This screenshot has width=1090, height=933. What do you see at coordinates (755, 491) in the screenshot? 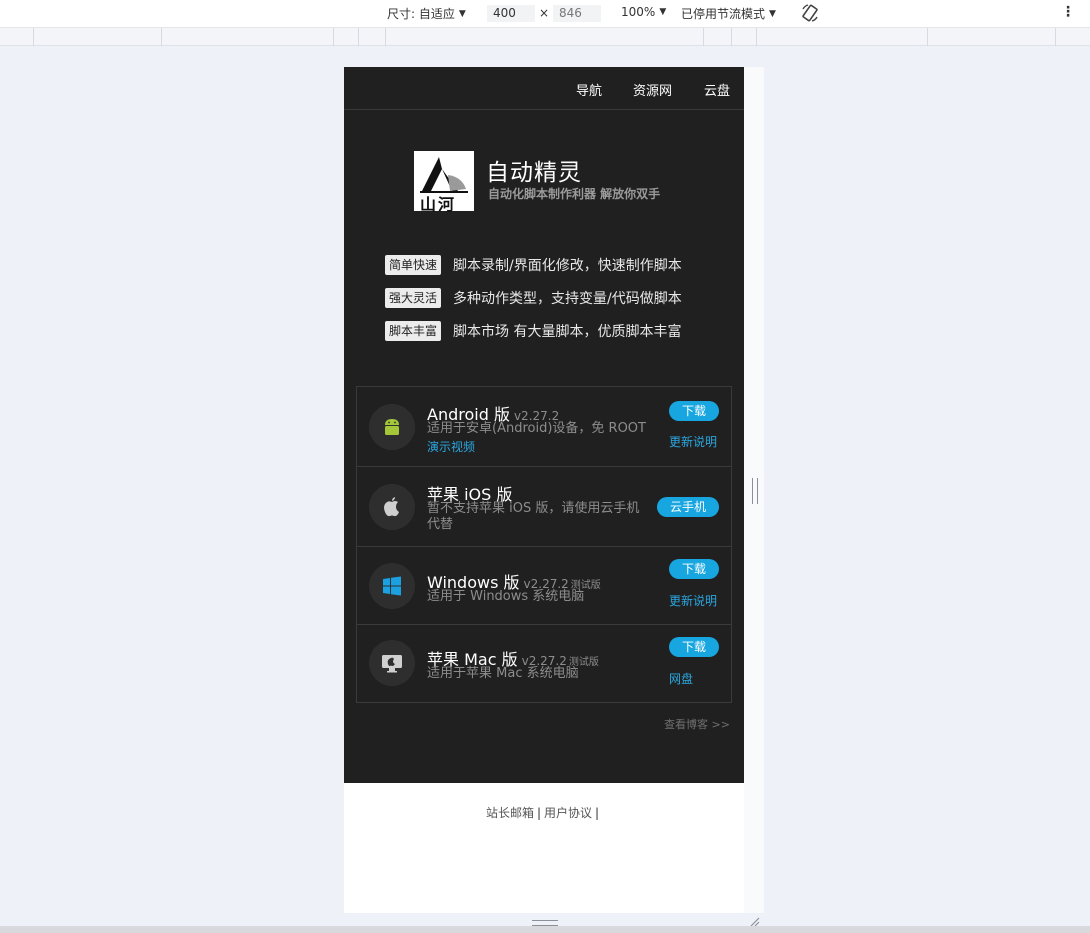
I see `resize-handle-right` at bounding box center [755, 491].